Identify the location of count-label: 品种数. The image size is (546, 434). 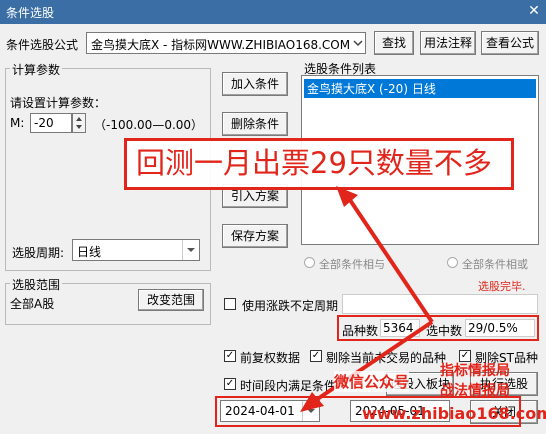
(360, 331).